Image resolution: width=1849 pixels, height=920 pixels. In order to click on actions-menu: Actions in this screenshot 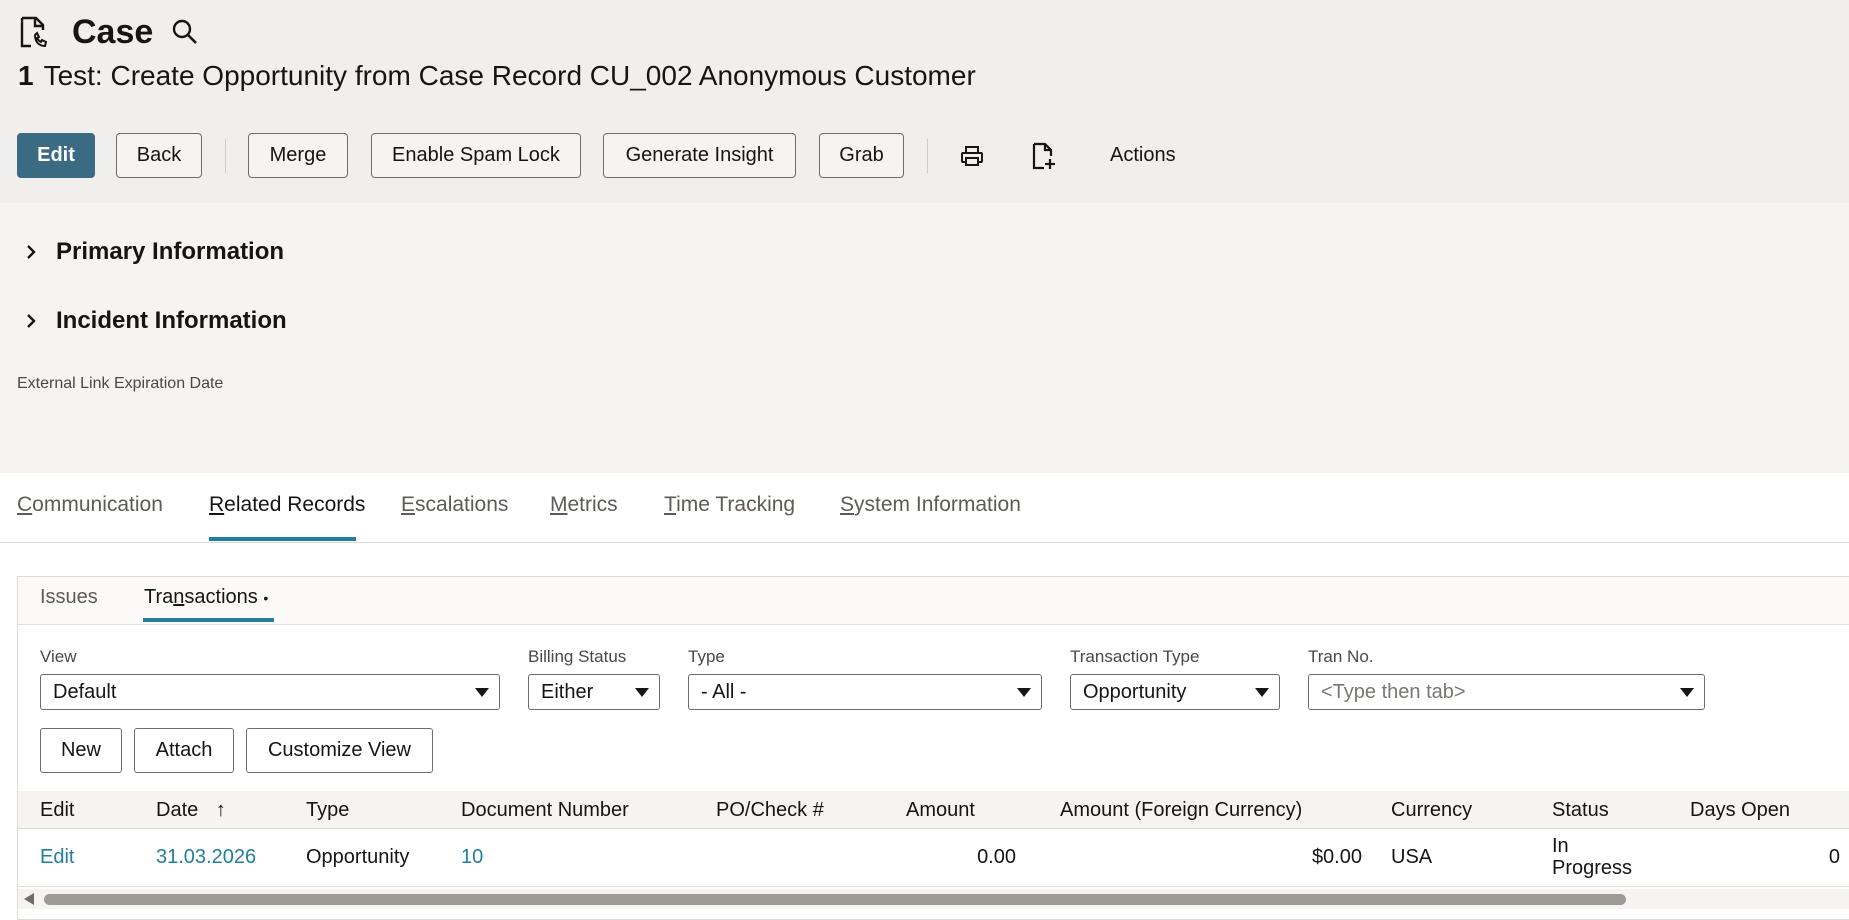, I will do `click(1143, 155)`.